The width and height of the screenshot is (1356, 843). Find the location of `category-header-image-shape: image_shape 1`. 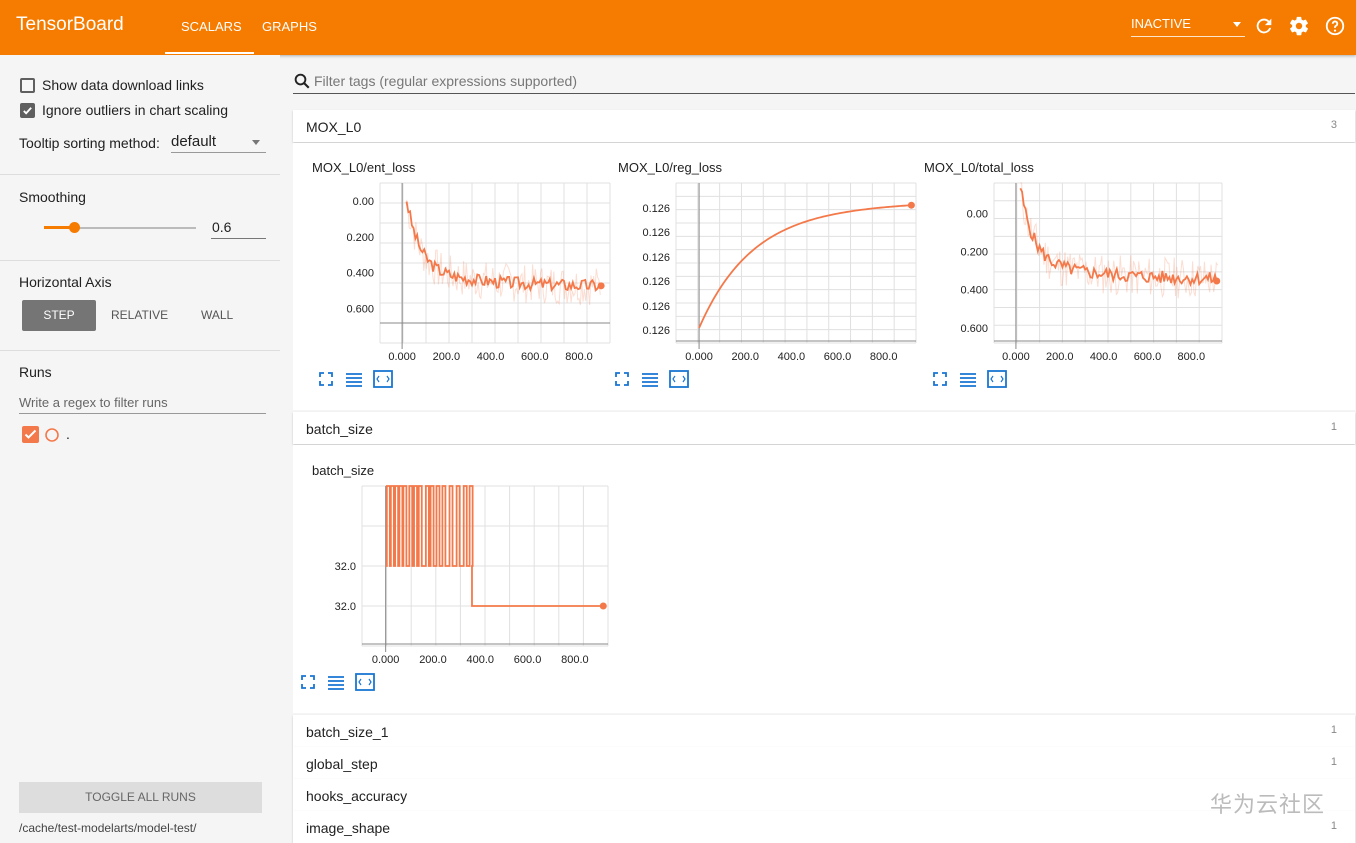

category-header-image-shape: image_shape 1 is located at coordinates (824, 827).